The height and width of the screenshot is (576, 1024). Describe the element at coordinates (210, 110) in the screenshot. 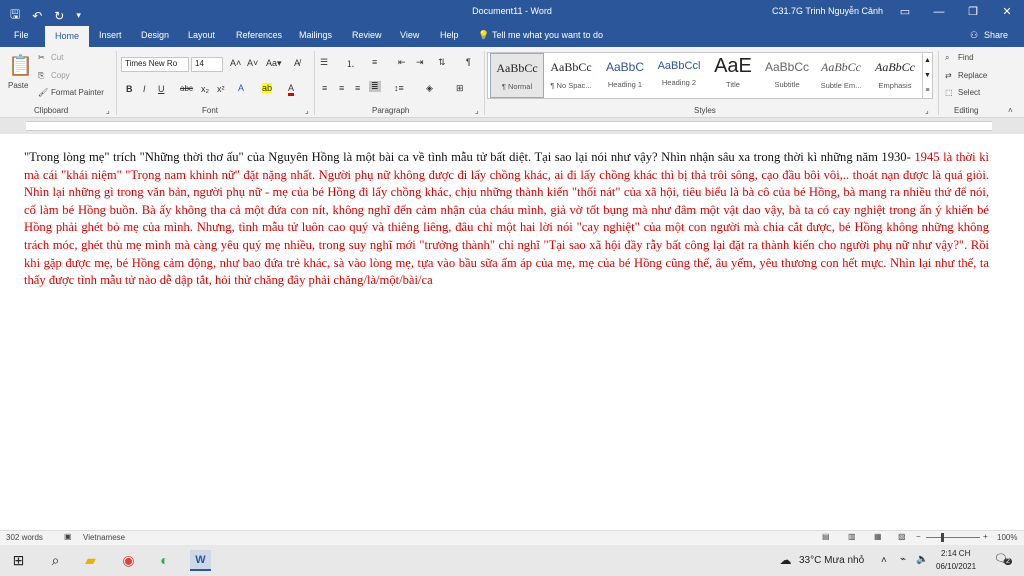

I see `font-group-label: Font` at that location.